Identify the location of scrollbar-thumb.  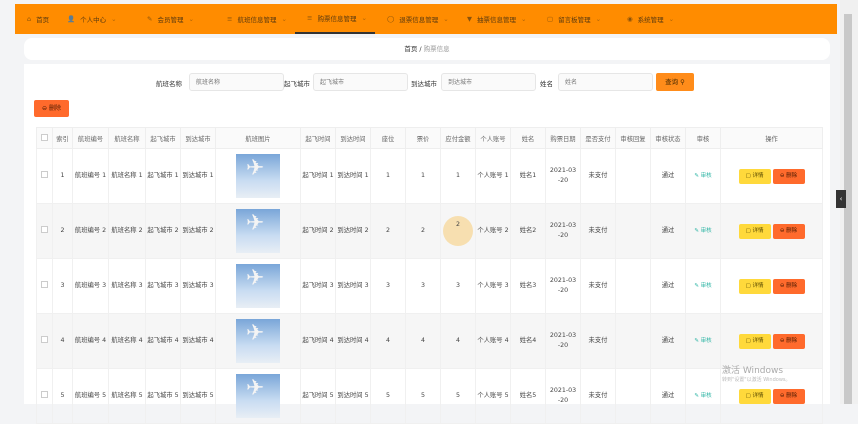
(848, 209).